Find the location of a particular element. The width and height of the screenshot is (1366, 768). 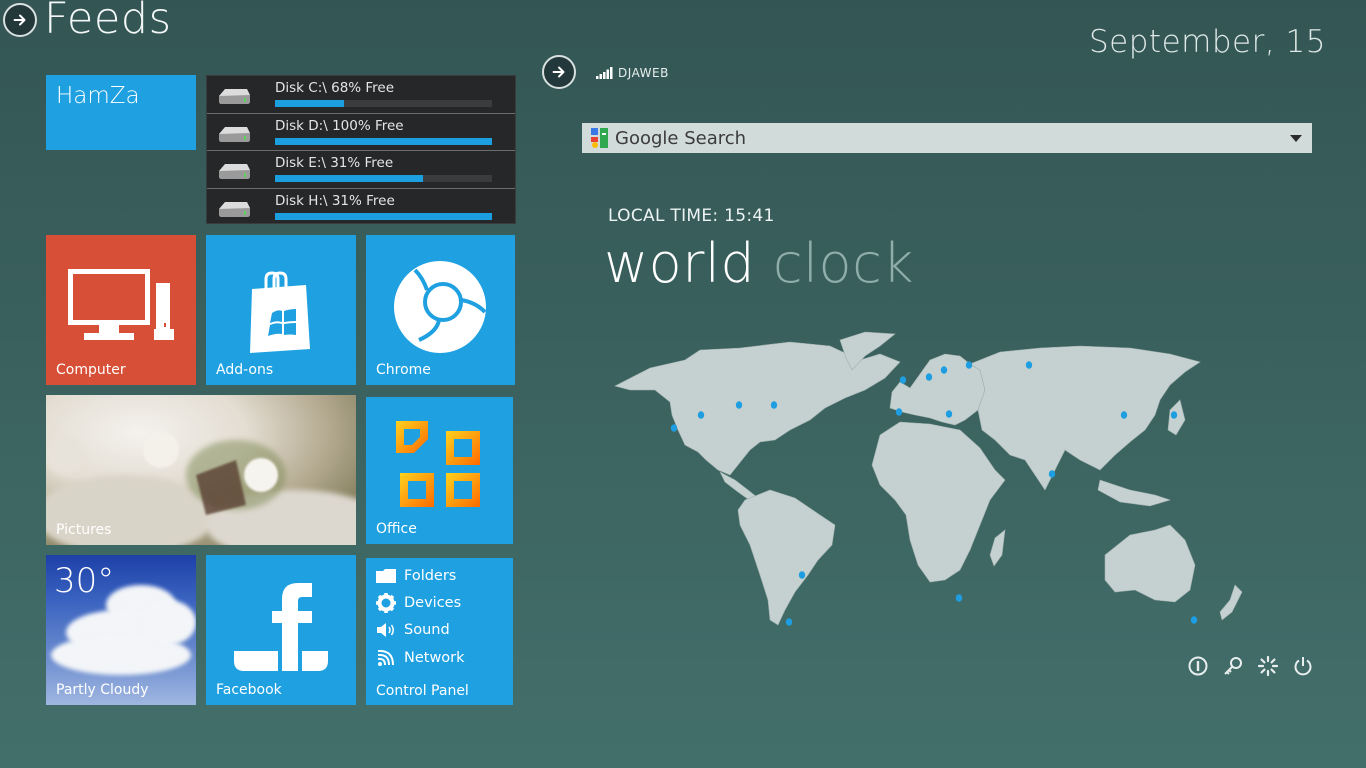

facebook-icon is located at coordinates (281, 627).